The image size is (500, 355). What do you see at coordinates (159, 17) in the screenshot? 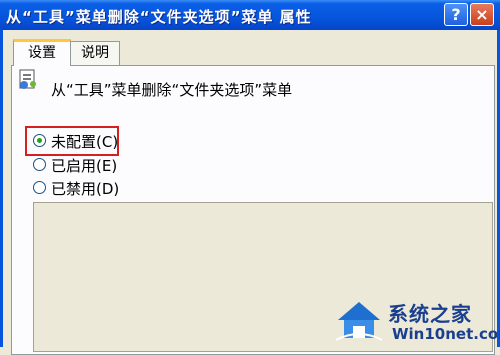
I see `window-title: 从“工具”菜单删除“文件夹选项”菜单 属性` at bounding box center [159, 17].